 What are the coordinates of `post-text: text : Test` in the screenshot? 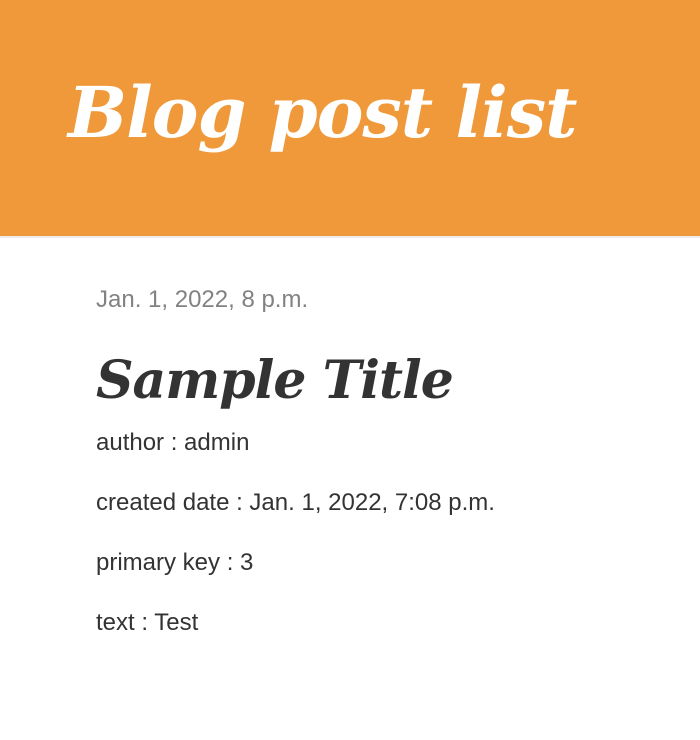 It's located at (147, 622).